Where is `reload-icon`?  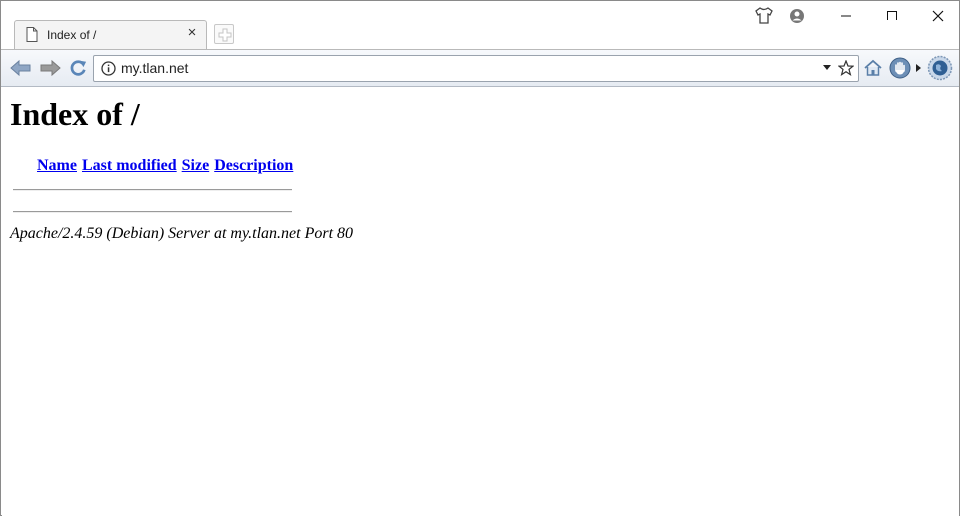
reload-icon is located at coordinates (78, 68).